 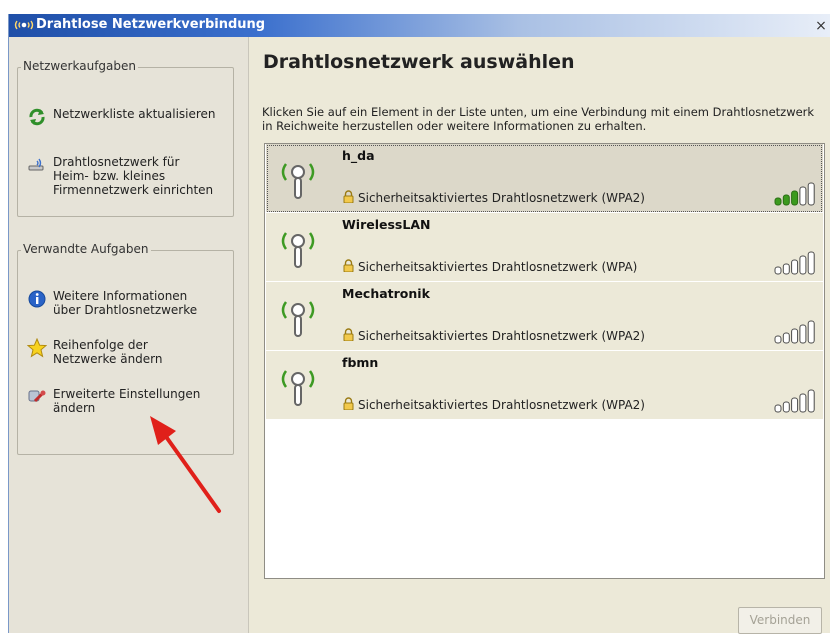 I want to click on window-title: Drahtlose Netzwerkverbindung, so click(x=151, y=24).